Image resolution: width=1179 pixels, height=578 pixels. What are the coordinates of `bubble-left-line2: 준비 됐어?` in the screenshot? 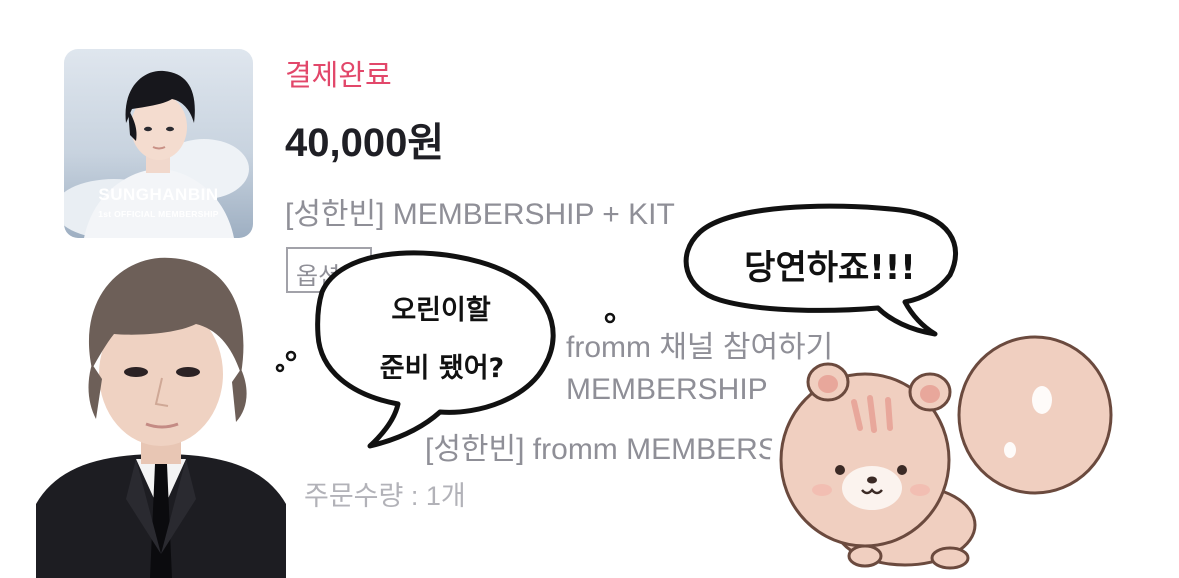 It's located at (442, 368).